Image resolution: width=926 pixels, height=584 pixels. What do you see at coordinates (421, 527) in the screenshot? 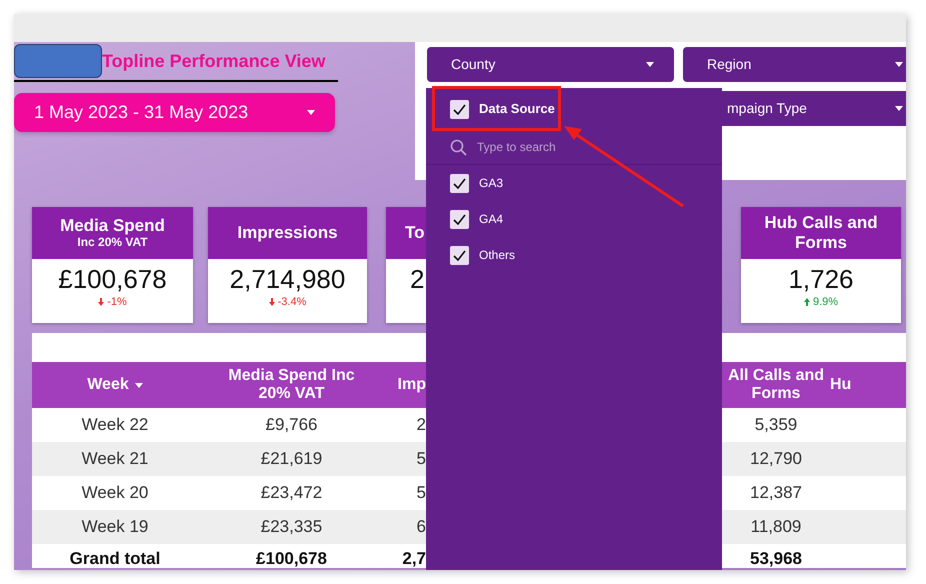
I see `table-cell-text: 6` at bounding box center [421, 527].